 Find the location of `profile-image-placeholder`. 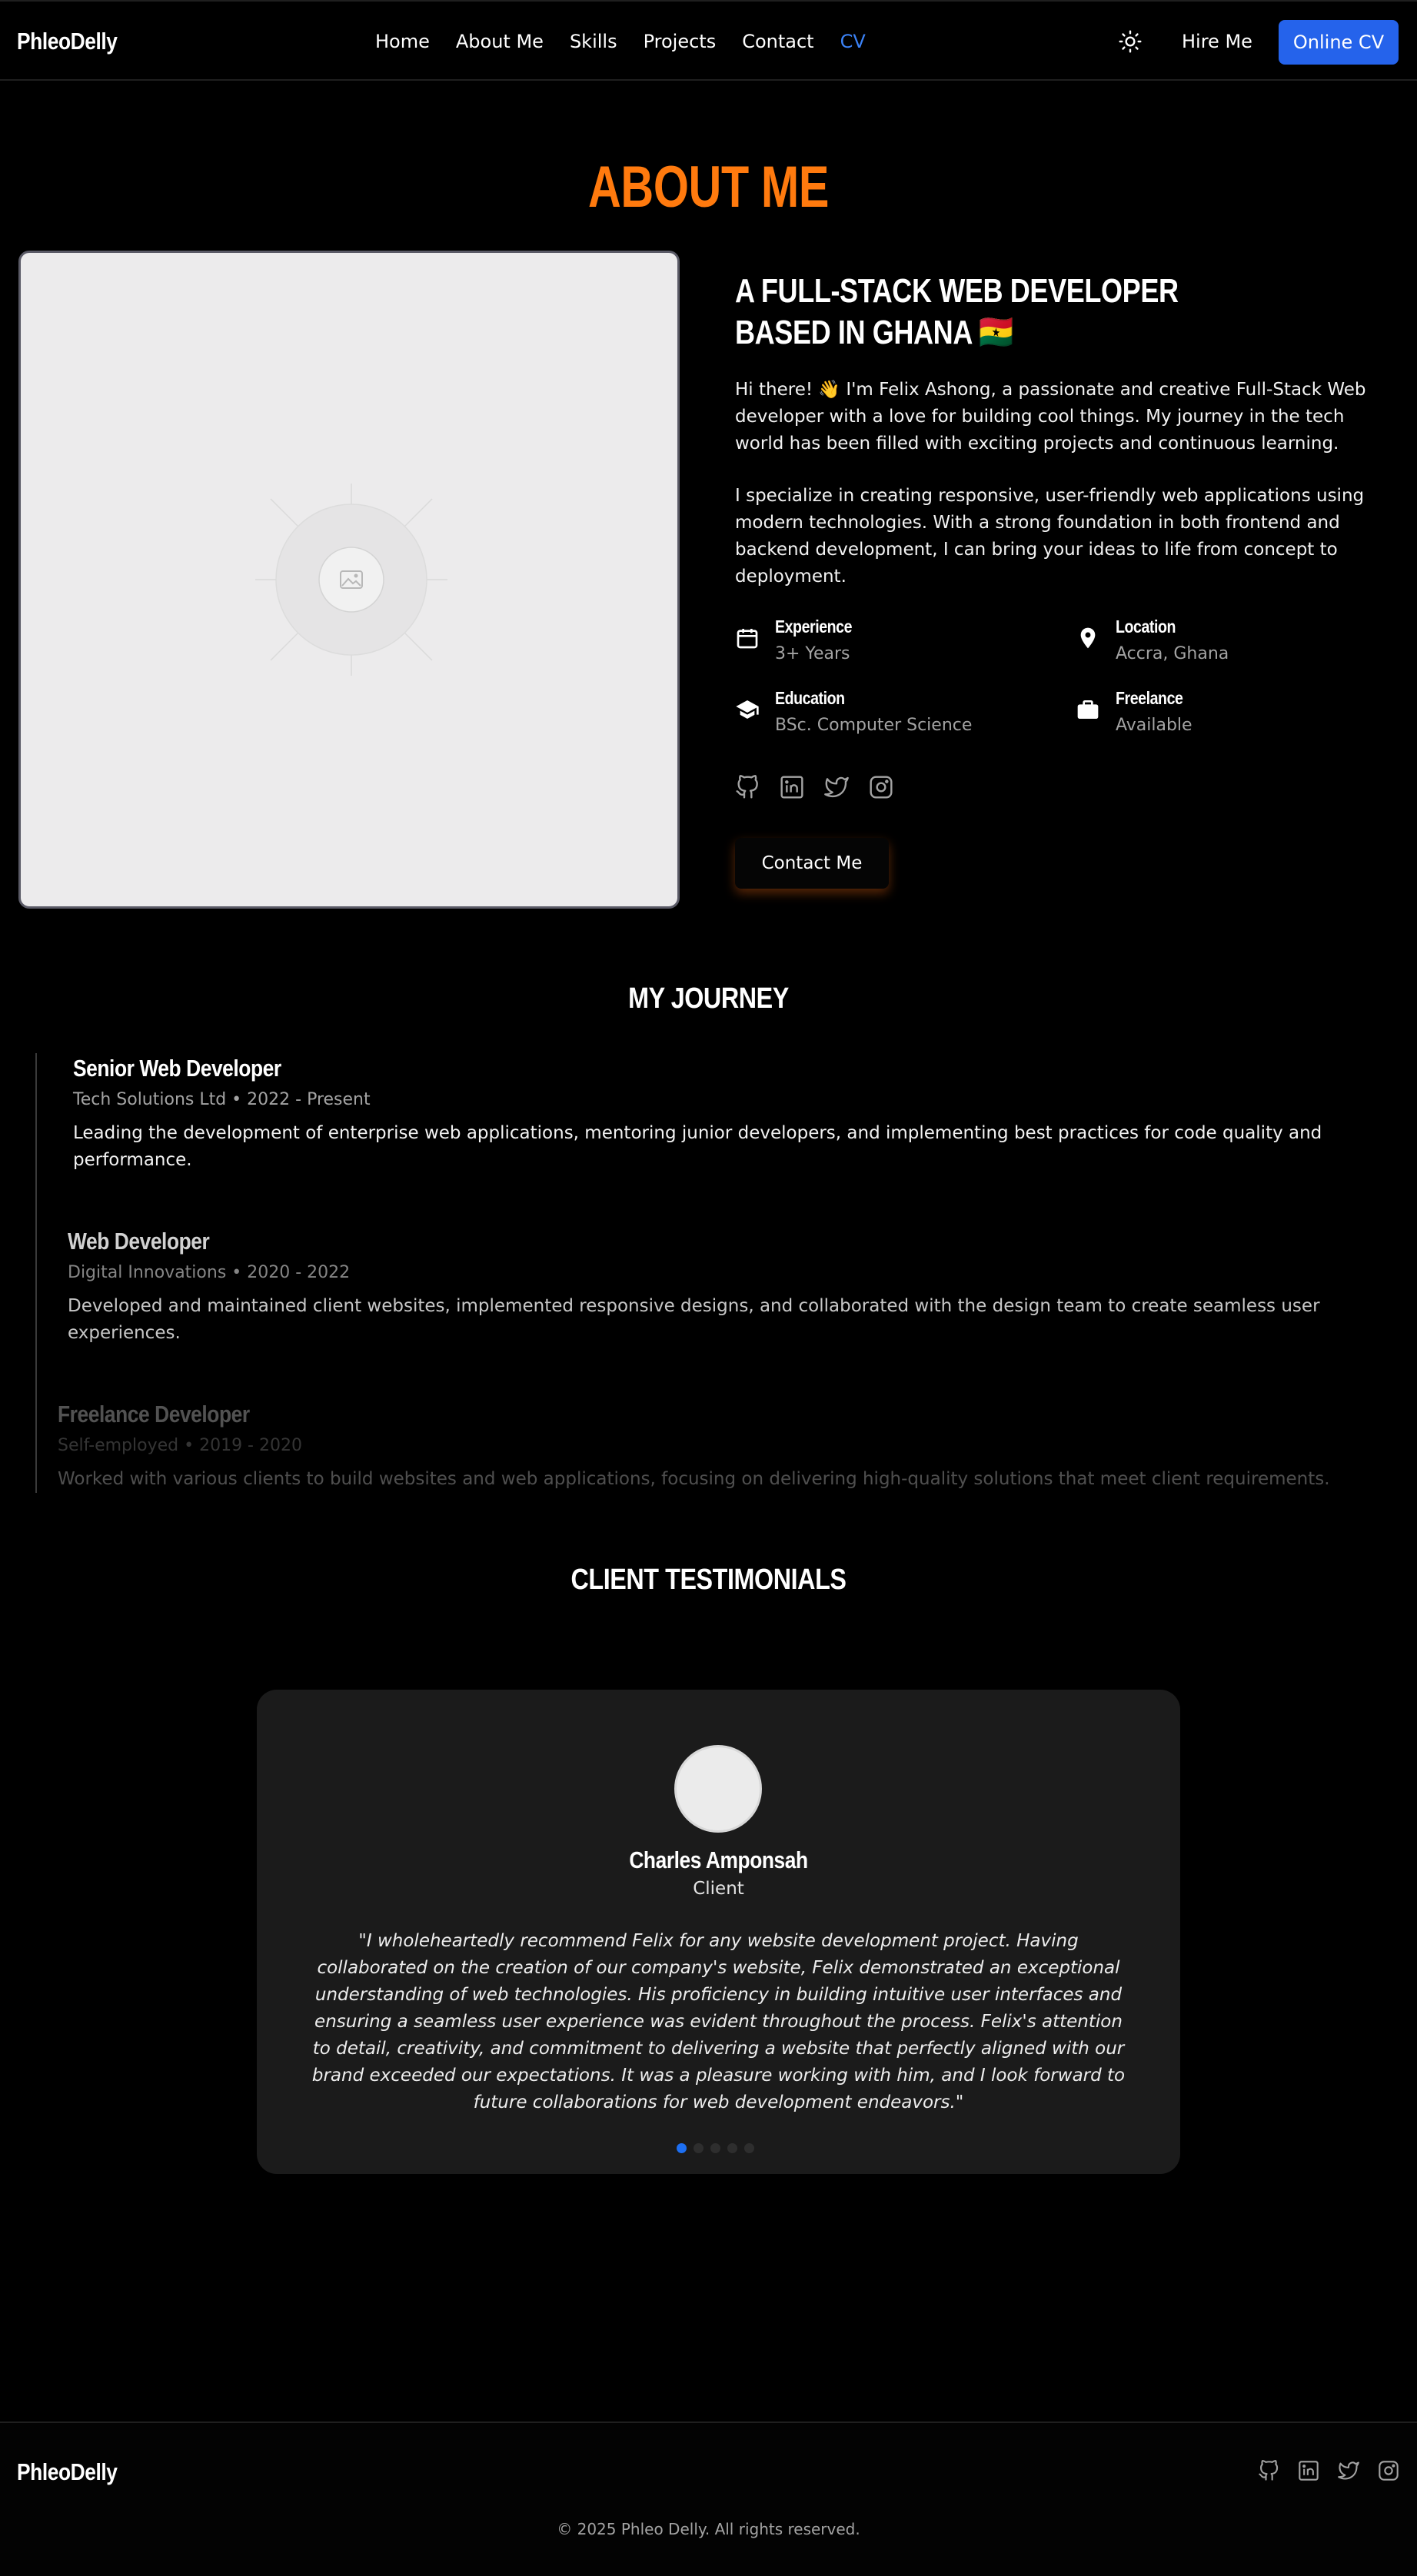

profile-image-placeholder is located at coordinates (349, 580).